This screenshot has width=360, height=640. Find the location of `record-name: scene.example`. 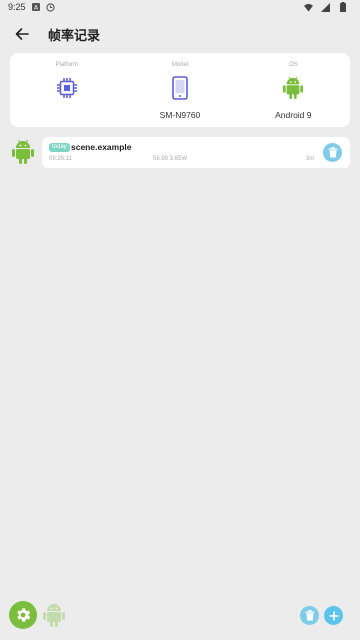

record-name: scene.example is located at coordinates (101, 147).